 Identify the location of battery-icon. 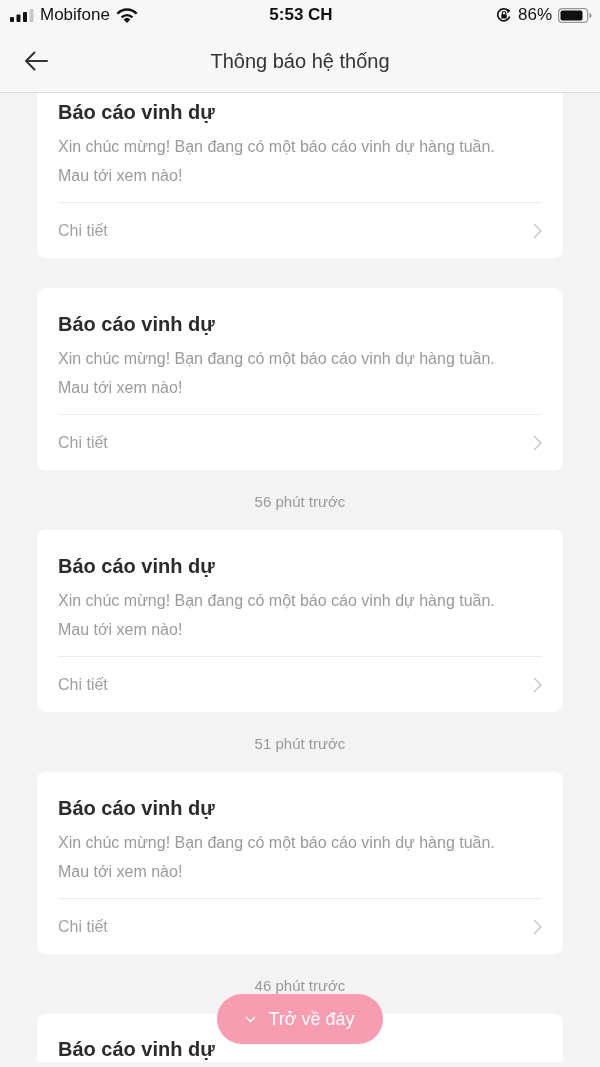
(575, 15).